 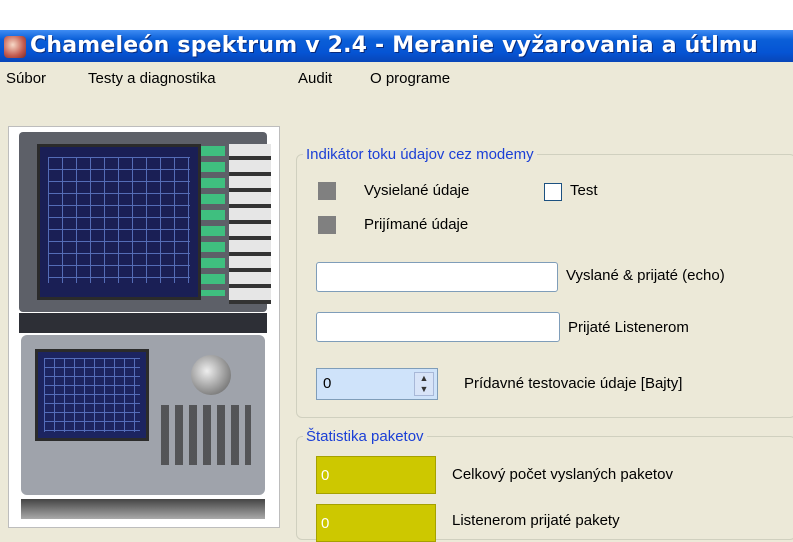 What do you see at coordinates (206, 435) in the screenshot?
I see `analyzer-bottom-keypad` at bounding box center [206, 435].